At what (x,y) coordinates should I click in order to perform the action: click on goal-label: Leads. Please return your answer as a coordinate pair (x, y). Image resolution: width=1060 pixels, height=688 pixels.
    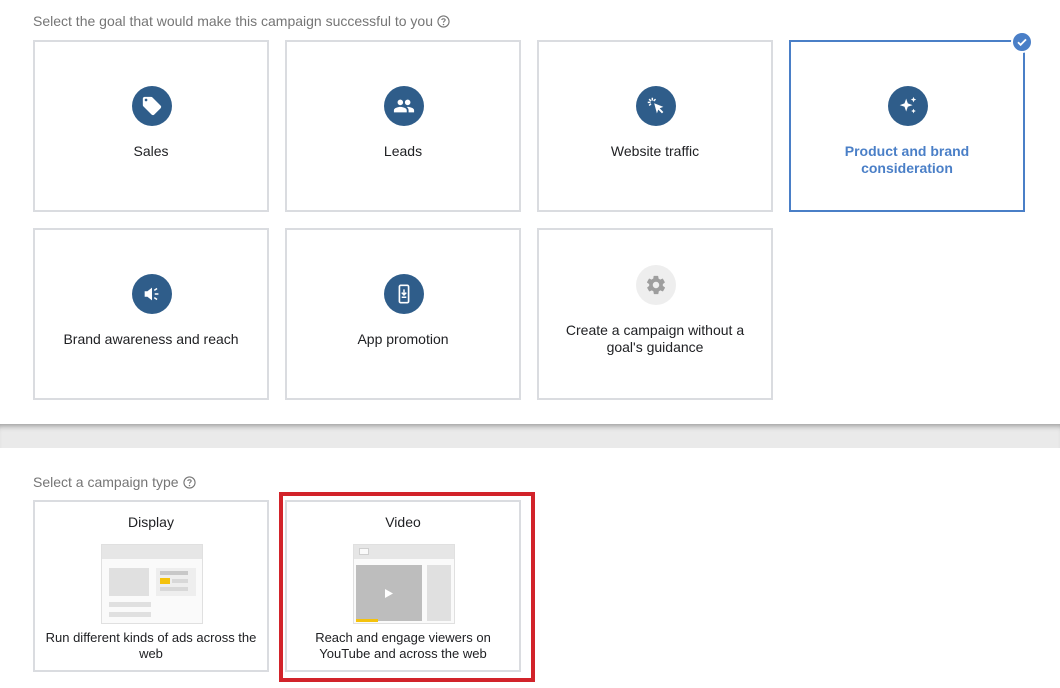
    Looking at the image, I should click on (403, 151).